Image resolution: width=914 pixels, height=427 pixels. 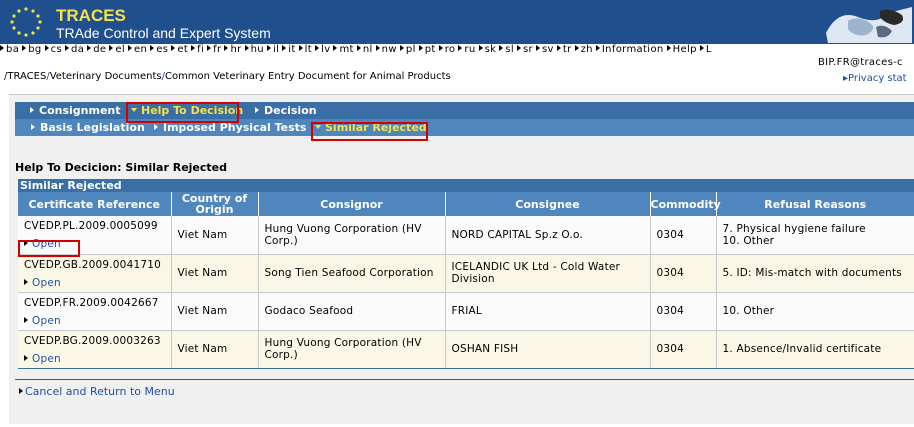 I want to click on language-link-de: de, so click(x=96, y=49).